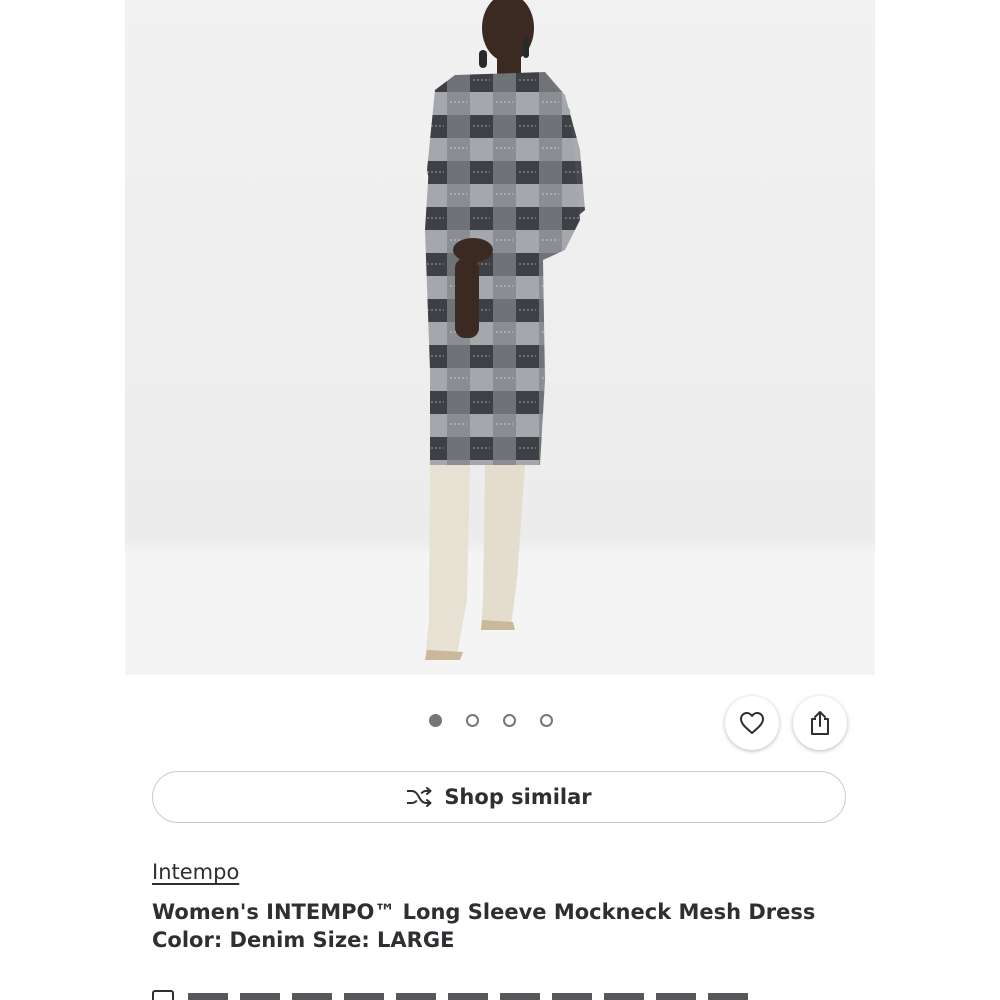  I want to click on share-button, so click(820, 723).